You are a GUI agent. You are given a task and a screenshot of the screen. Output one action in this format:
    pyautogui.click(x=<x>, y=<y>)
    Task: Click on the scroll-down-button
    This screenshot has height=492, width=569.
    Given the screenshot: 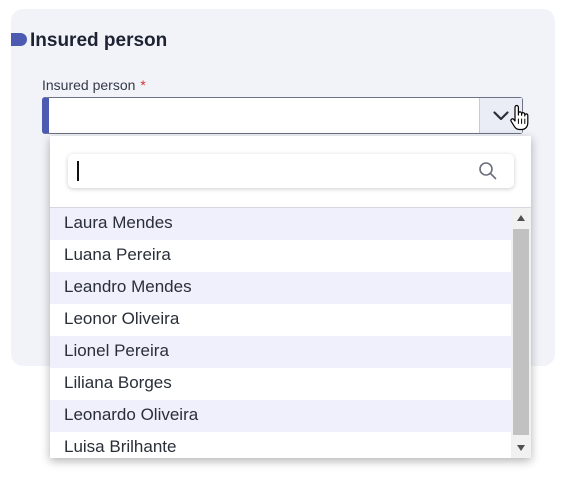 What is the action you would take?
    pyautogui.click(x=521, y=448)
    